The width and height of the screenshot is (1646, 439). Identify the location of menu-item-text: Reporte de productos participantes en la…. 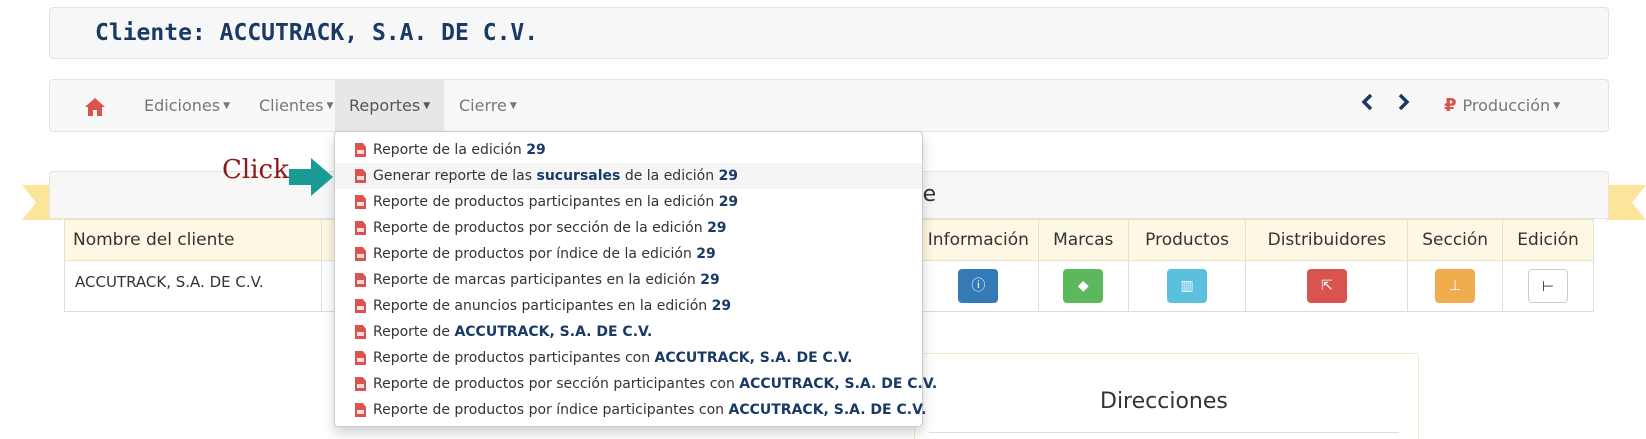
(546, 202).